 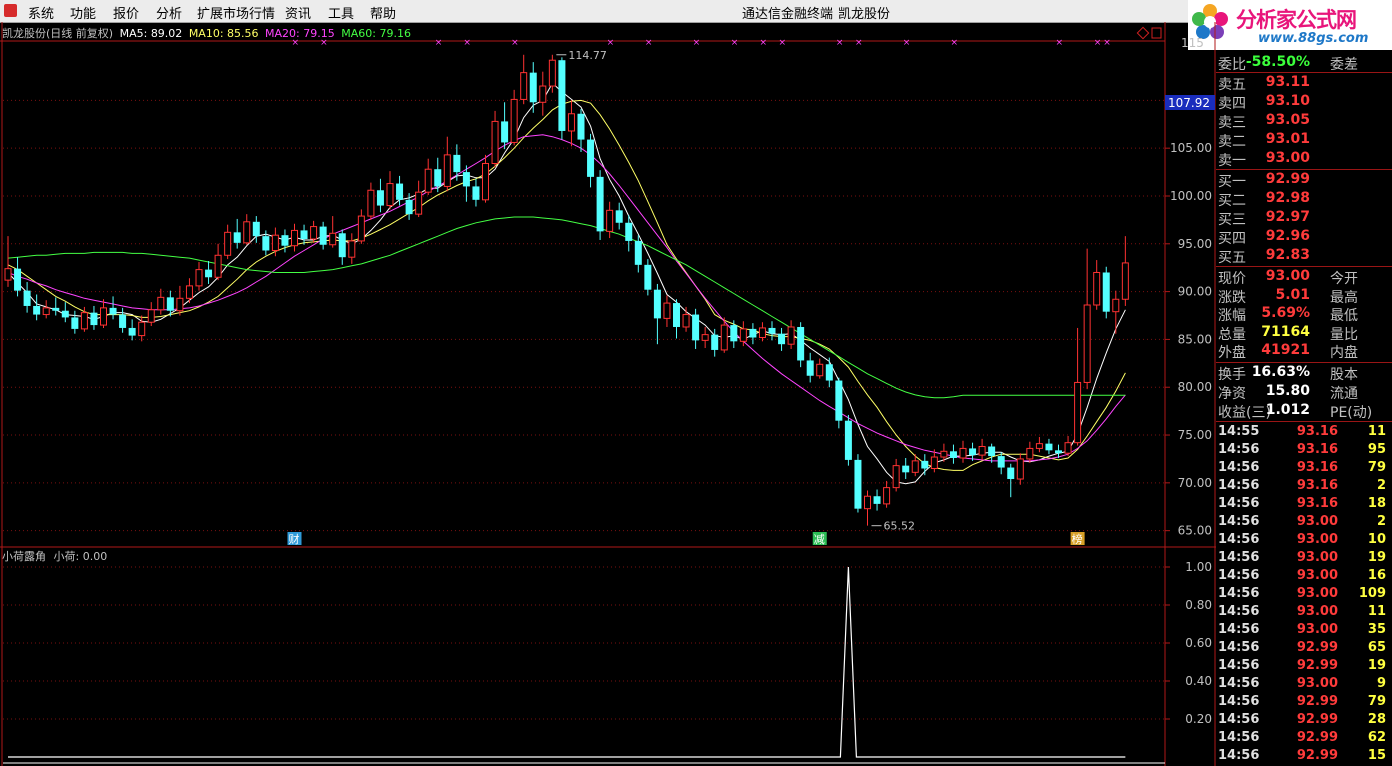 What do you see at coordinates (223, 33) in the screenshot?
I see `ma10-label: MA10: 85.56` at bounding box center [223, 33].